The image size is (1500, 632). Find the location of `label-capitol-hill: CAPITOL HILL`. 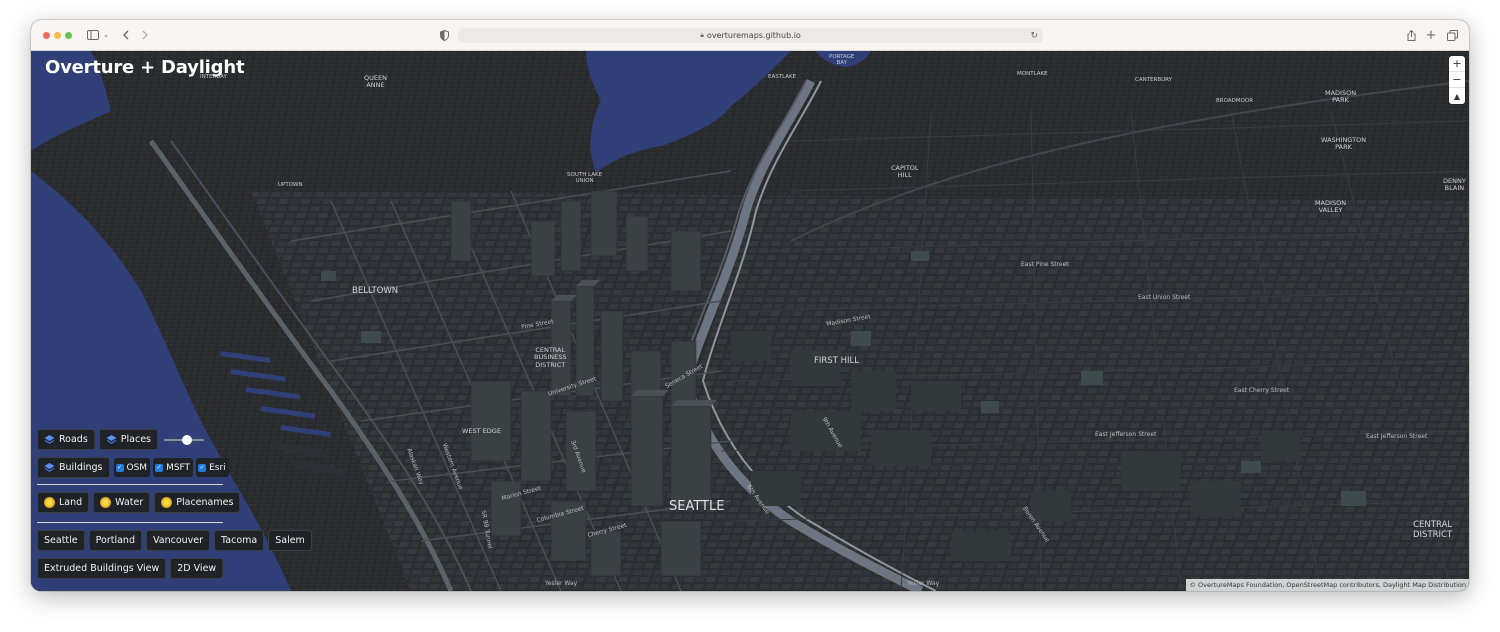

label-capitol-hill: CAPITOL HILL is located at coordinates (905, 172).